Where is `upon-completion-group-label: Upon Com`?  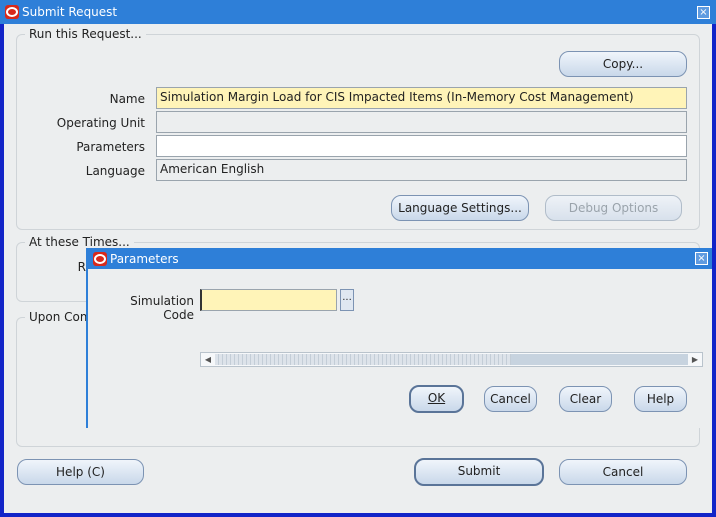
upon-completion-group-label: Upon Com is located at coordinates (60, 317).